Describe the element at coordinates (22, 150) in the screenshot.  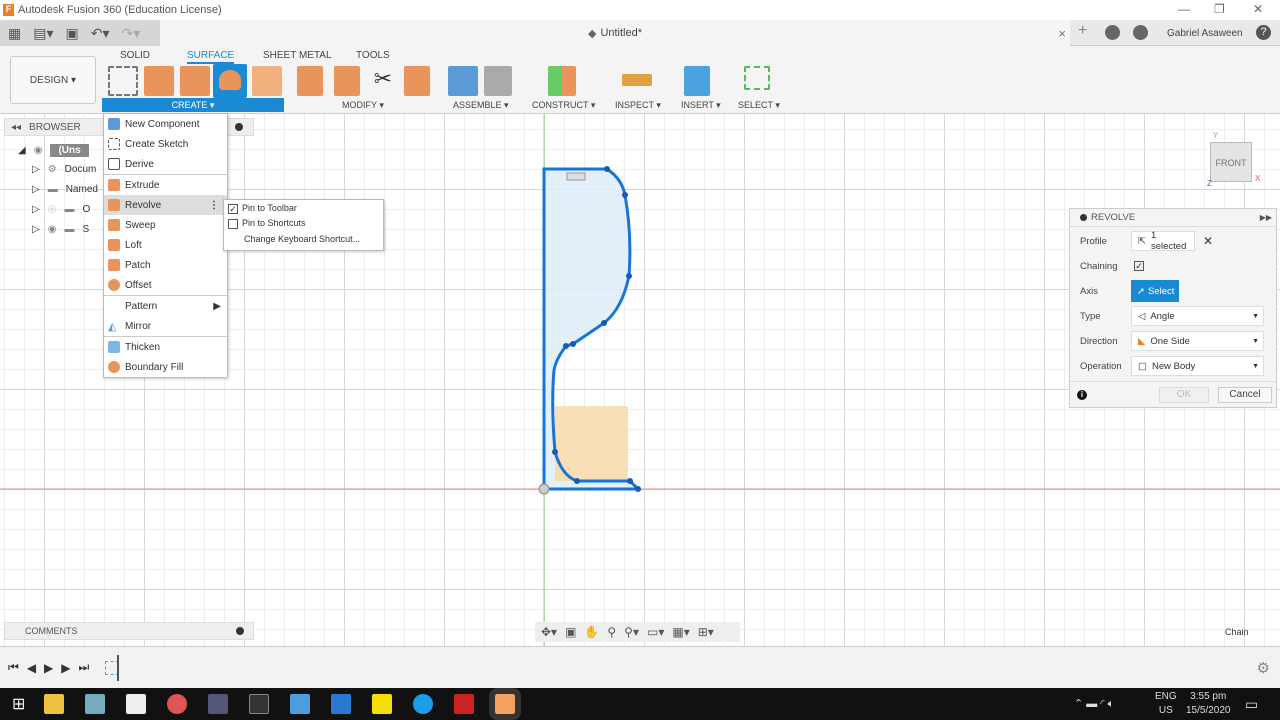
I see `expand-icon: ◢` at that location.